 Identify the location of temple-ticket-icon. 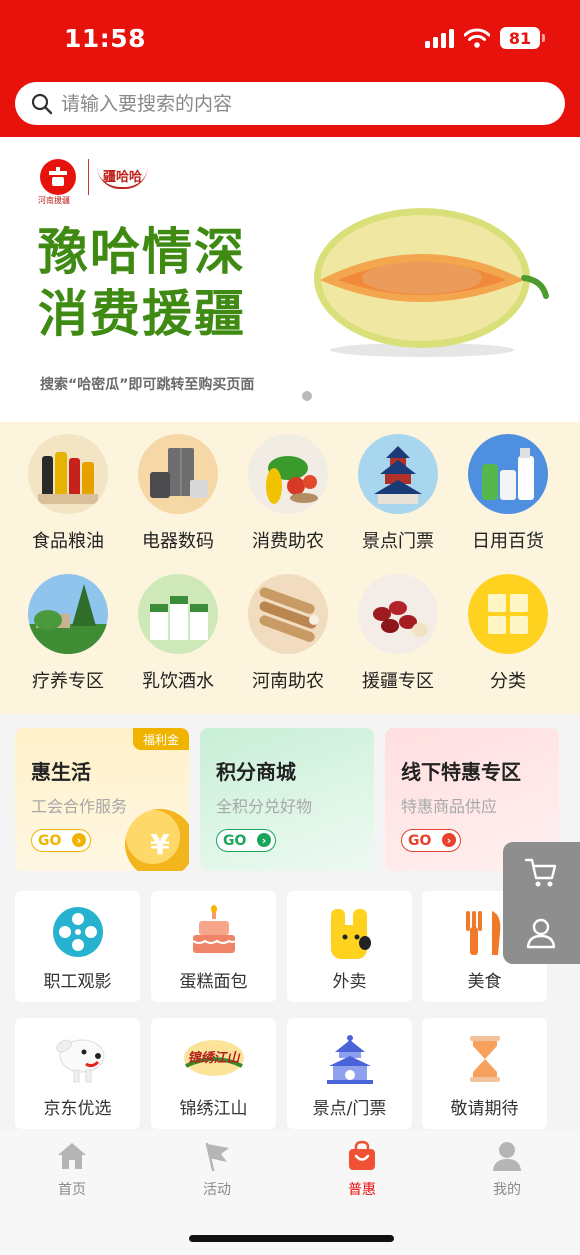
(349, 1059).